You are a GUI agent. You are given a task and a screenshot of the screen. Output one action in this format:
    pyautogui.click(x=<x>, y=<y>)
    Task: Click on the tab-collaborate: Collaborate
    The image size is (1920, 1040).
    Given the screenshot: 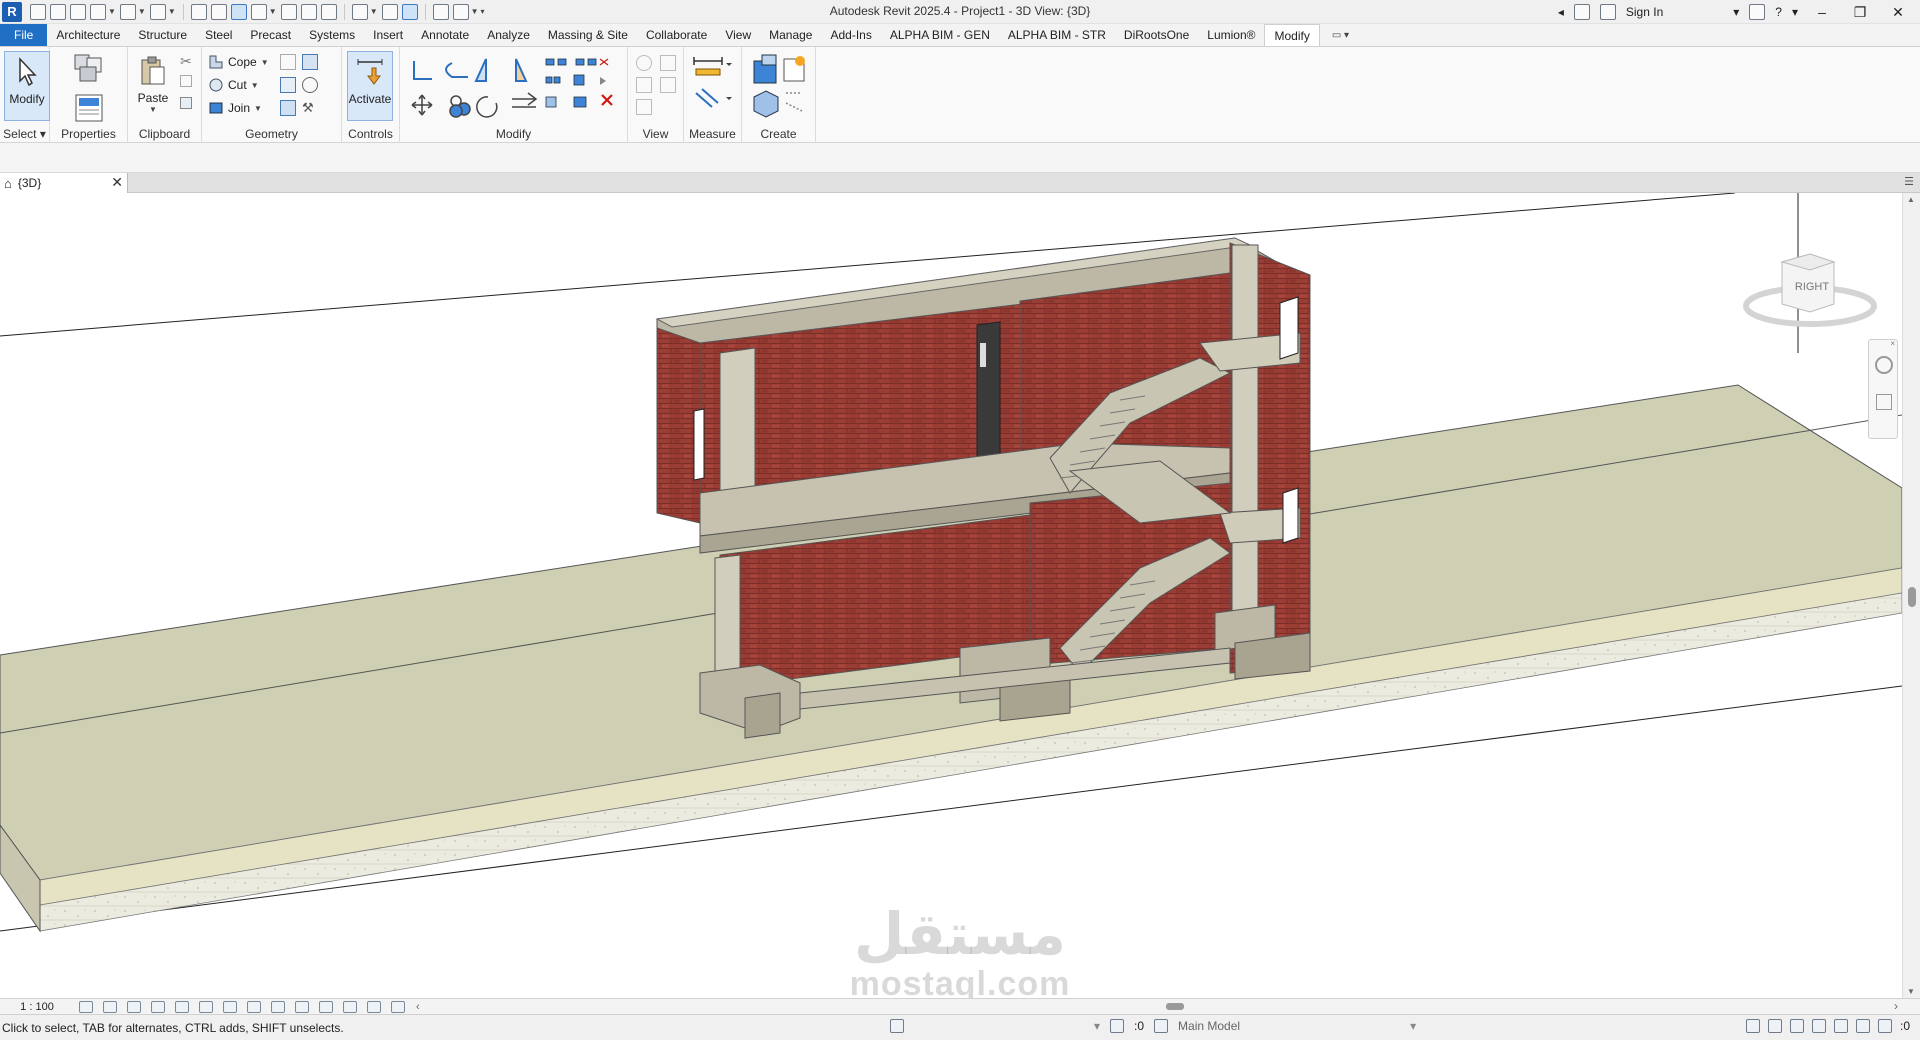 What is the action you would take?
    pyautogui.click(x=676, y=35)
    